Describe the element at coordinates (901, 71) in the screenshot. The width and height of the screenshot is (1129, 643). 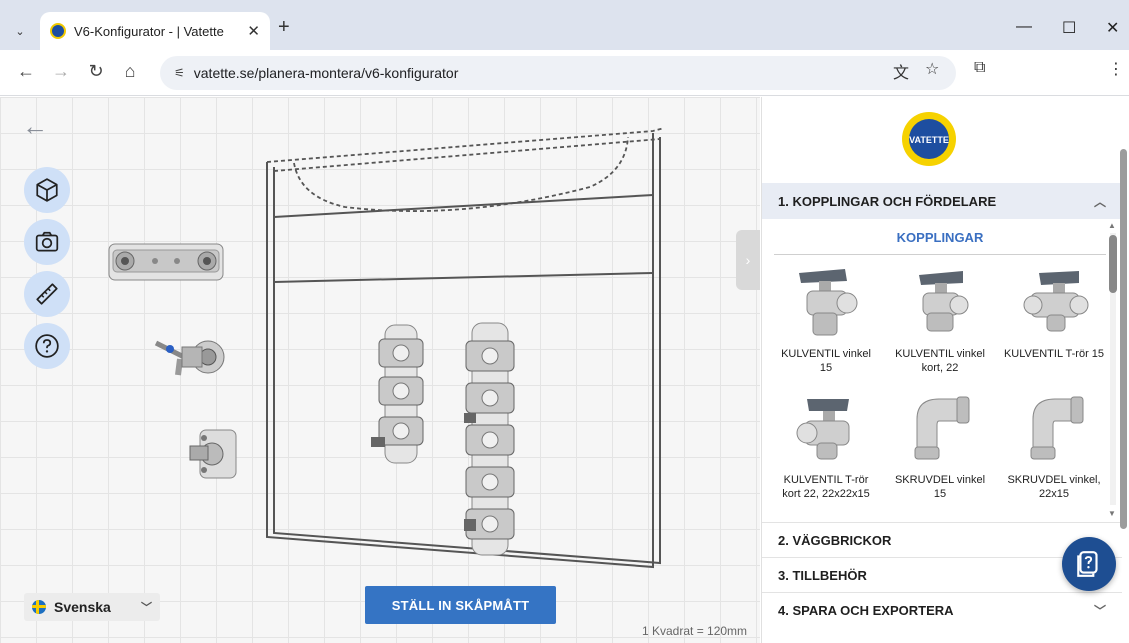
I see `translate-icon: 文` at that location.